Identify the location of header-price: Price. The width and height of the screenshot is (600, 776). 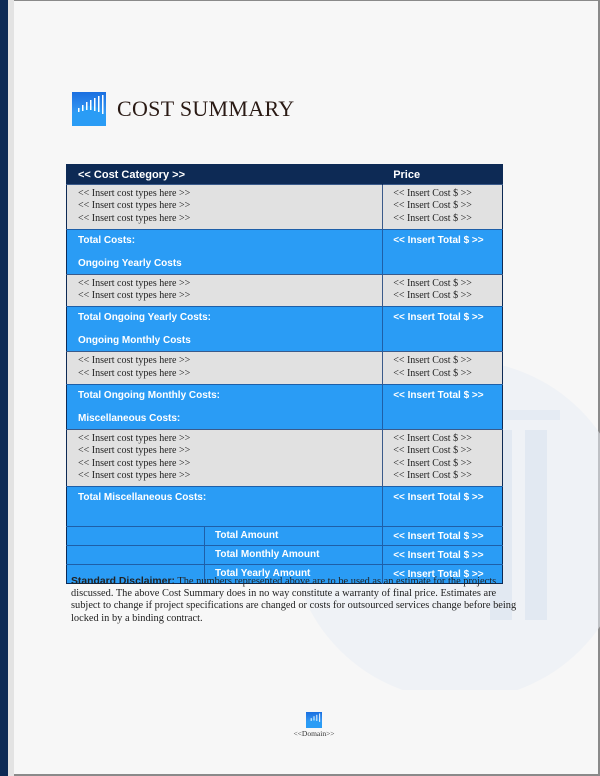
(442, 174).